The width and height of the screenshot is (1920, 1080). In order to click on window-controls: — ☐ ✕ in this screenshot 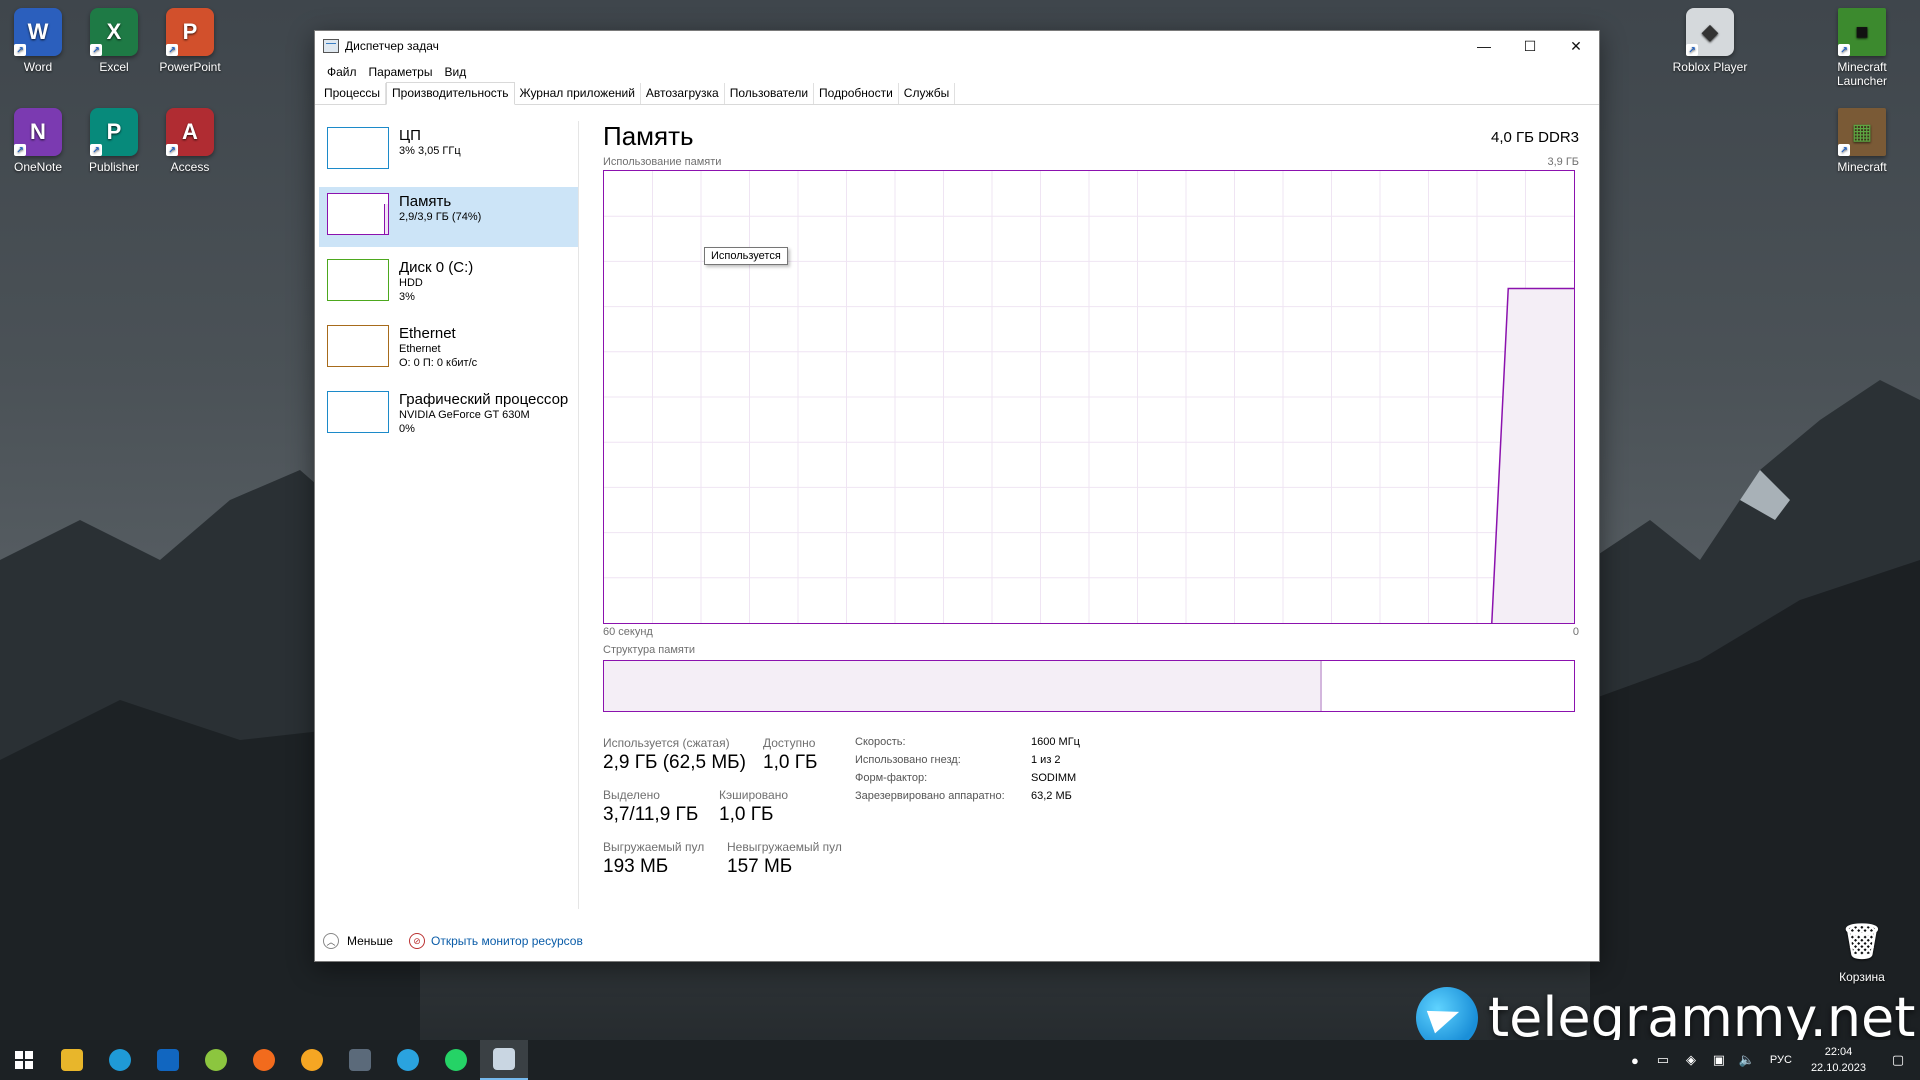, I will do `click(1530, 46)`.